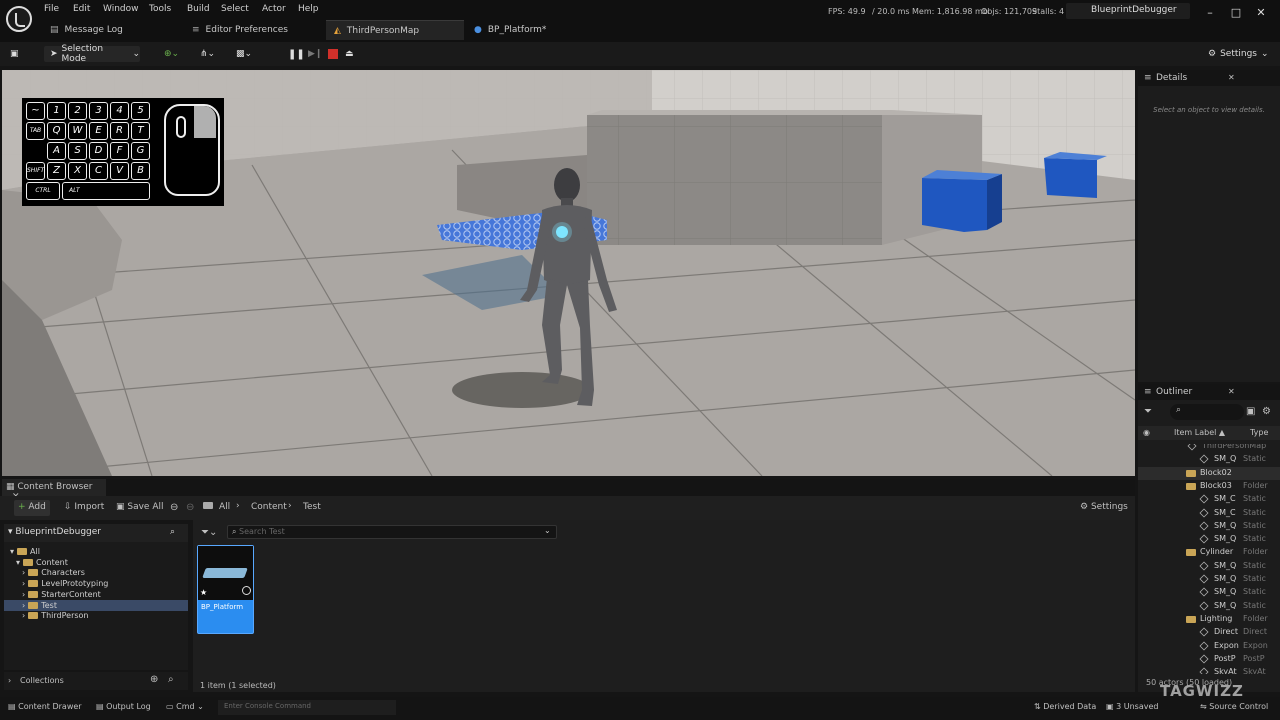 This screenshot has height=720, width=1280. Describe the element at coordinates (547, 530) in the screenshot. I see `chevron-down-icon: ⌄` at that location.